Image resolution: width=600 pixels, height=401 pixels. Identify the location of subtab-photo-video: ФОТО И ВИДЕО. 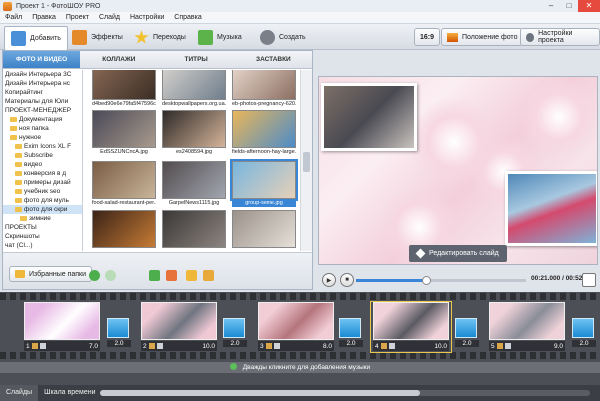
(42, 59).